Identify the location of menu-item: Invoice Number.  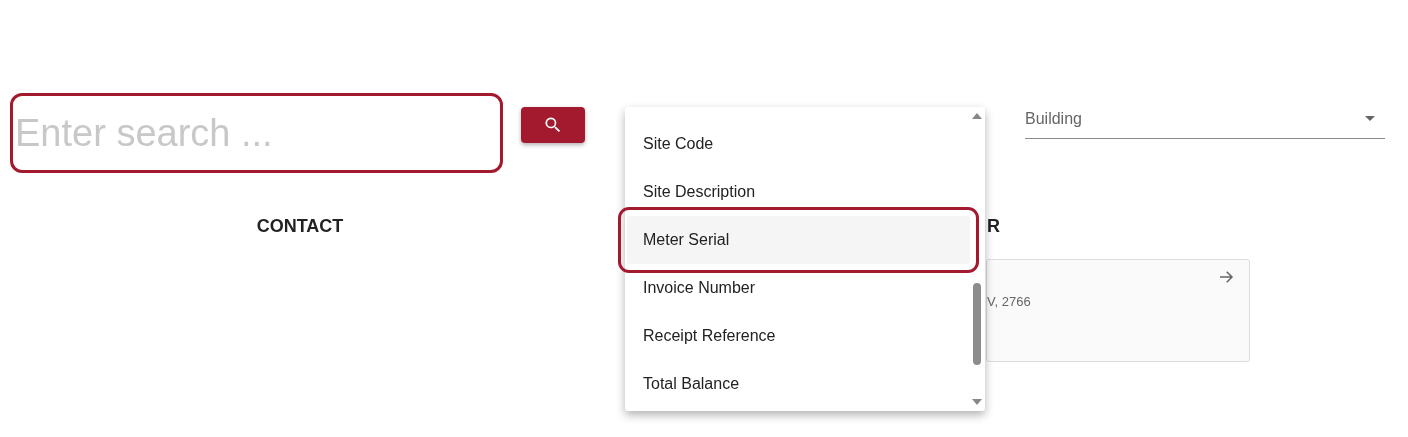
(798, 288).